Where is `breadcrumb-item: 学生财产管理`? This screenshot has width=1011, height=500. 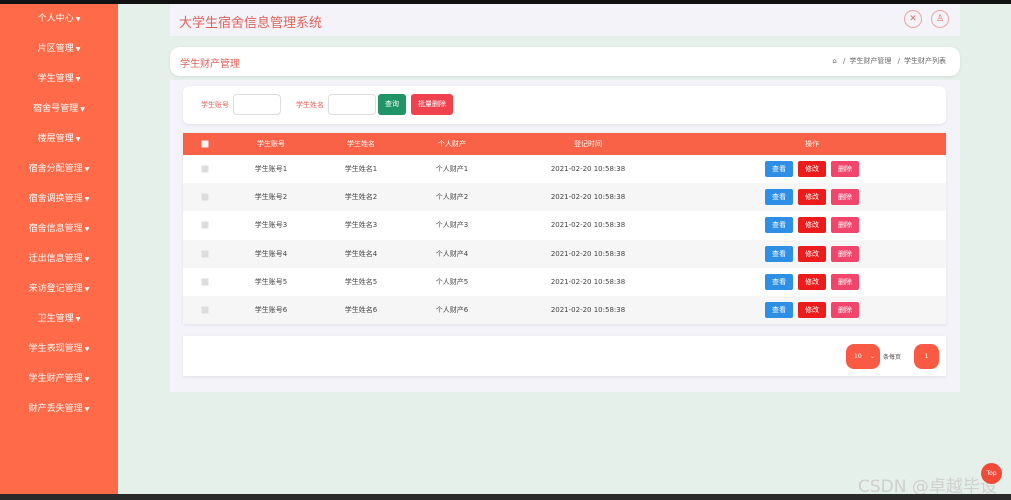 breadcrumb-item: 学生财产管理 is located at coordinates (870, 61).